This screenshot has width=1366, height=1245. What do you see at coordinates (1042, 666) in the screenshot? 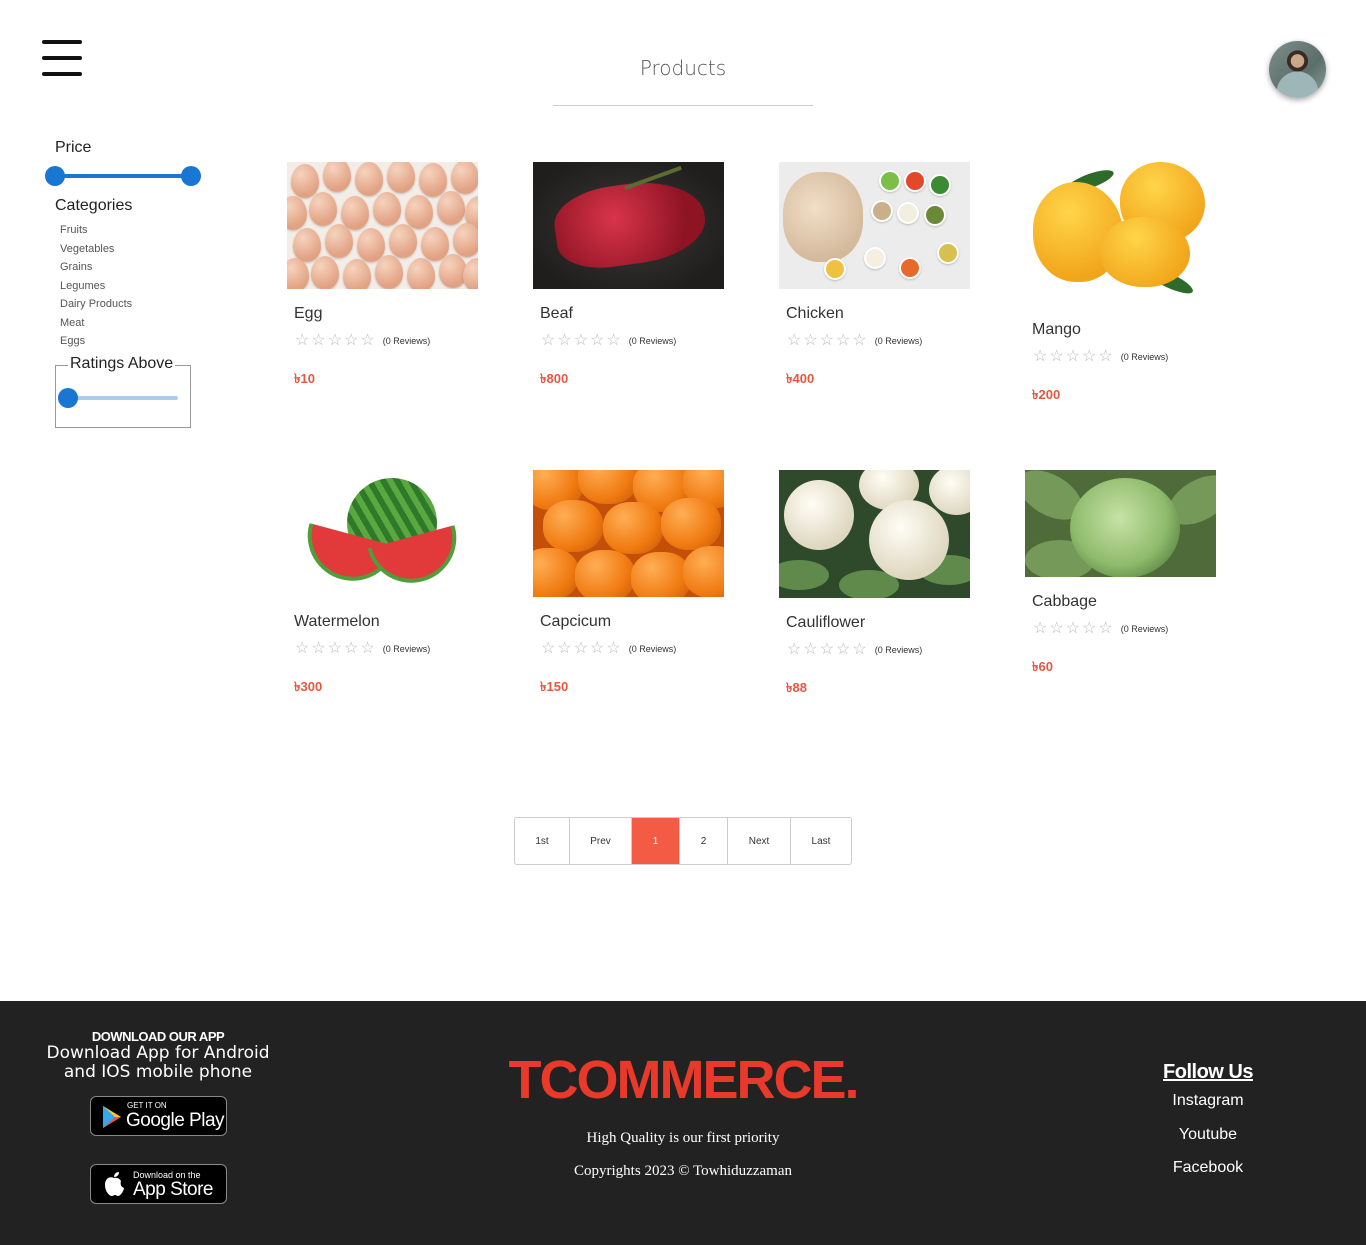
I see `product-price: ৳60` at bounding box center [1042, 666].